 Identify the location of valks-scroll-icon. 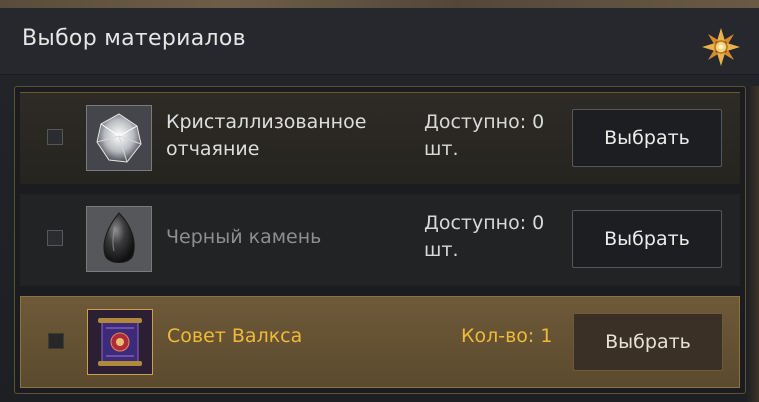
(120, 342).